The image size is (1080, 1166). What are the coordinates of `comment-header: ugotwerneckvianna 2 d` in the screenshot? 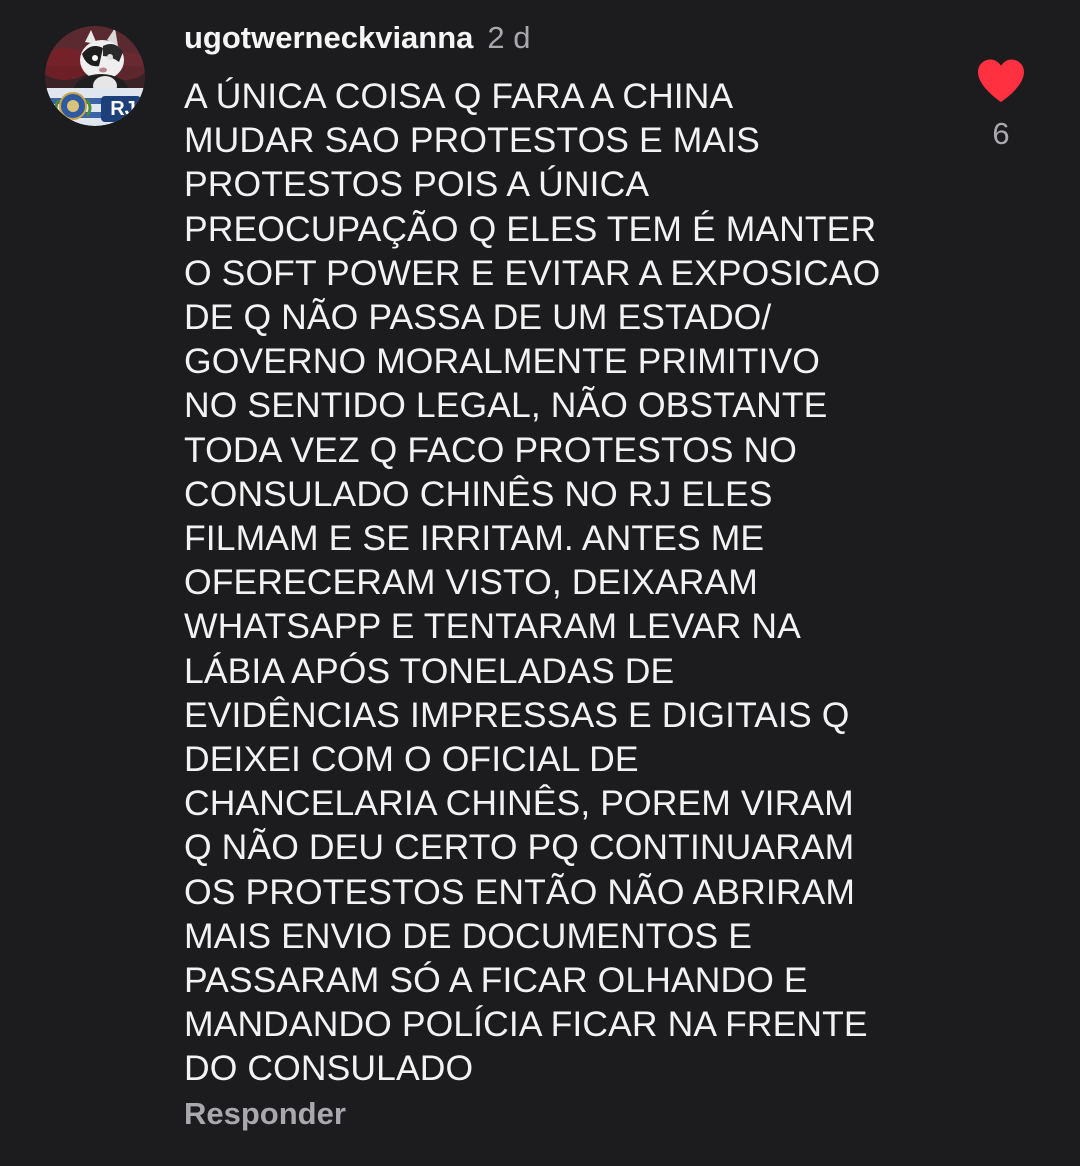 It's located at (357, 38).